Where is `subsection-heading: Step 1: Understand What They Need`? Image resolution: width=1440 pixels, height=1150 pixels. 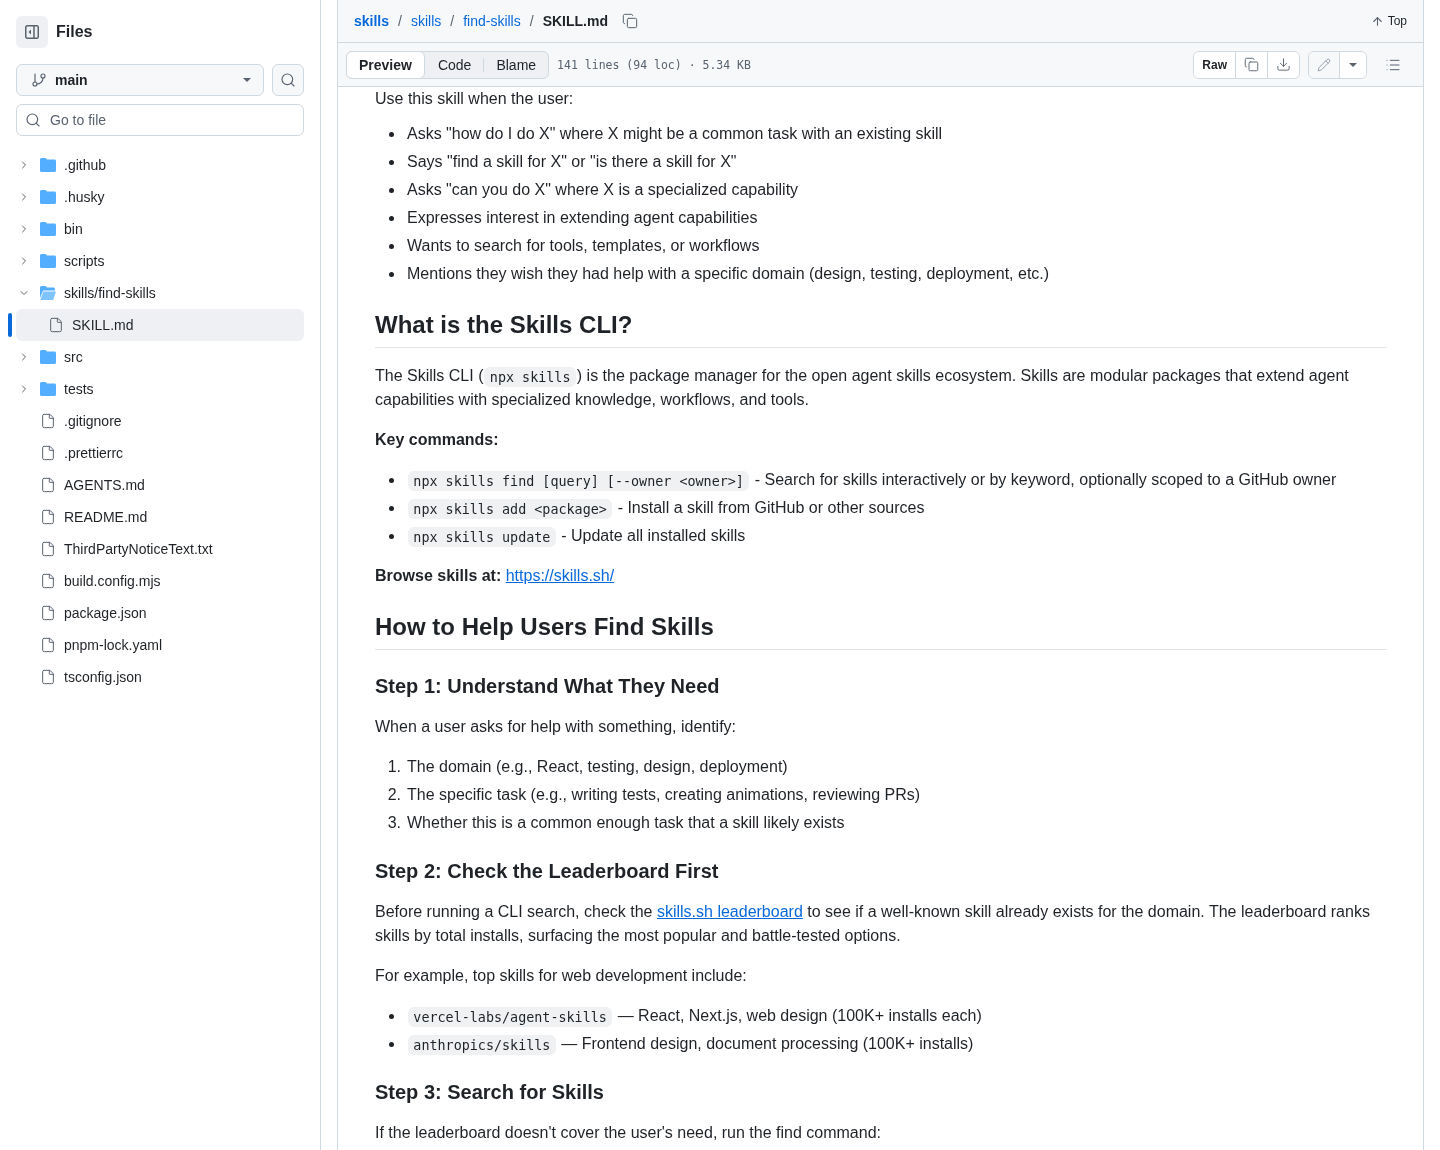
subsection-heading: Step 1: Understand What They Need is located at coordinates (548, 687).